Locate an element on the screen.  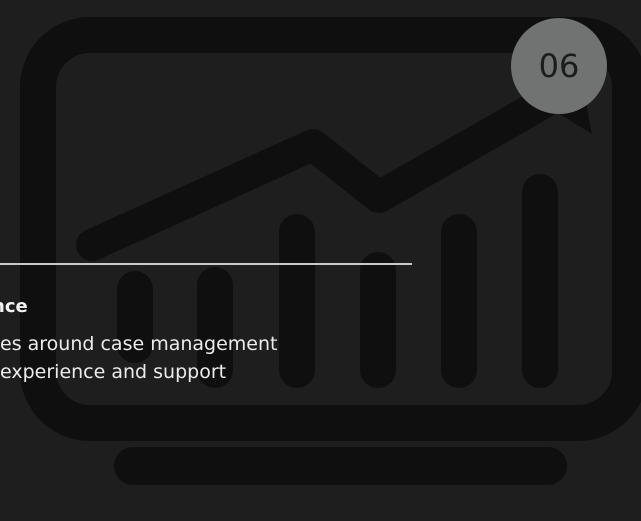
slide-number-badge: 06 is located at coordinates (559, 66).